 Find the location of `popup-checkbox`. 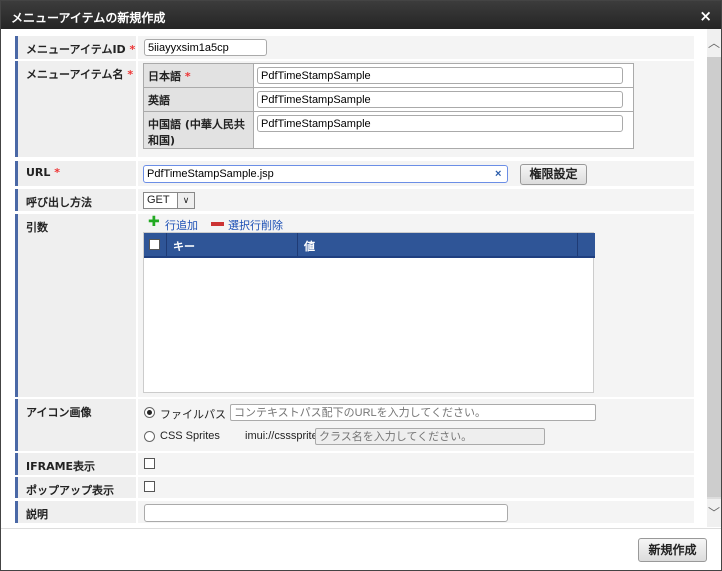

popup-checkbox is located at coordinates (149, 486).